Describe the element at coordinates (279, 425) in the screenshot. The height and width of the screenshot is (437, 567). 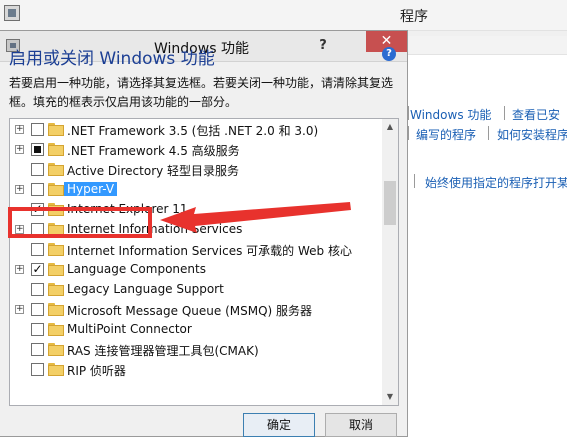
I see `ok-button: 确定` at that location.